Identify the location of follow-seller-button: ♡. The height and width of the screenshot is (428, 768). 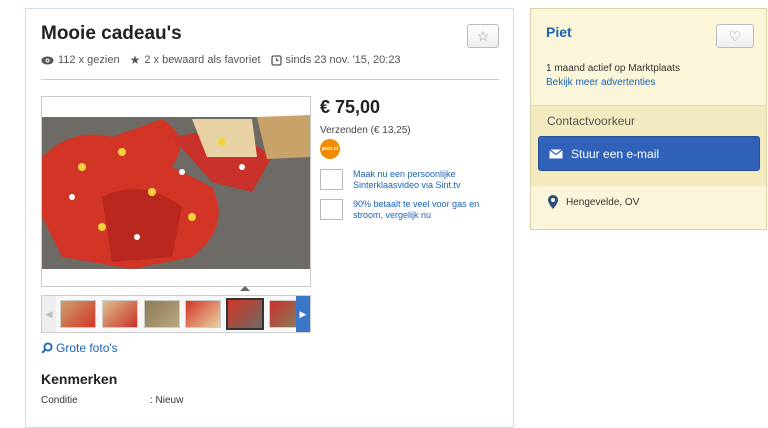
(735, 36).